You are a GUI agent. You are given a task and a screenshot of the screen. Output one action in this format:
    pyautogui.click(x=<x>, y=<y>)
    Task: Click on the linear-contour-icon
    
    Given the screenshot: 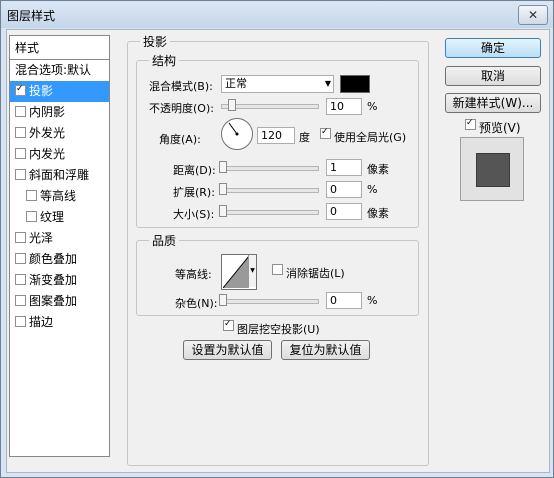 What is the action you would take?
    pyautogui.click(x=236, y=272)
    